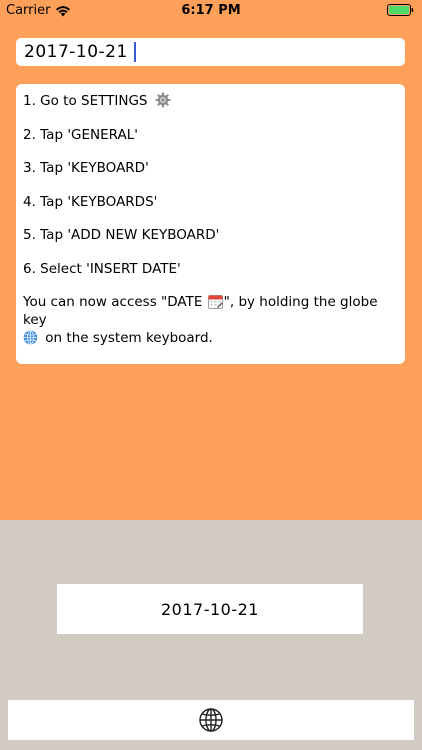 The height and width of the screenshot is (750, 422). Describe the element at coordinates (163, 100) in the screenshot. I see `gear-icon` at that location.